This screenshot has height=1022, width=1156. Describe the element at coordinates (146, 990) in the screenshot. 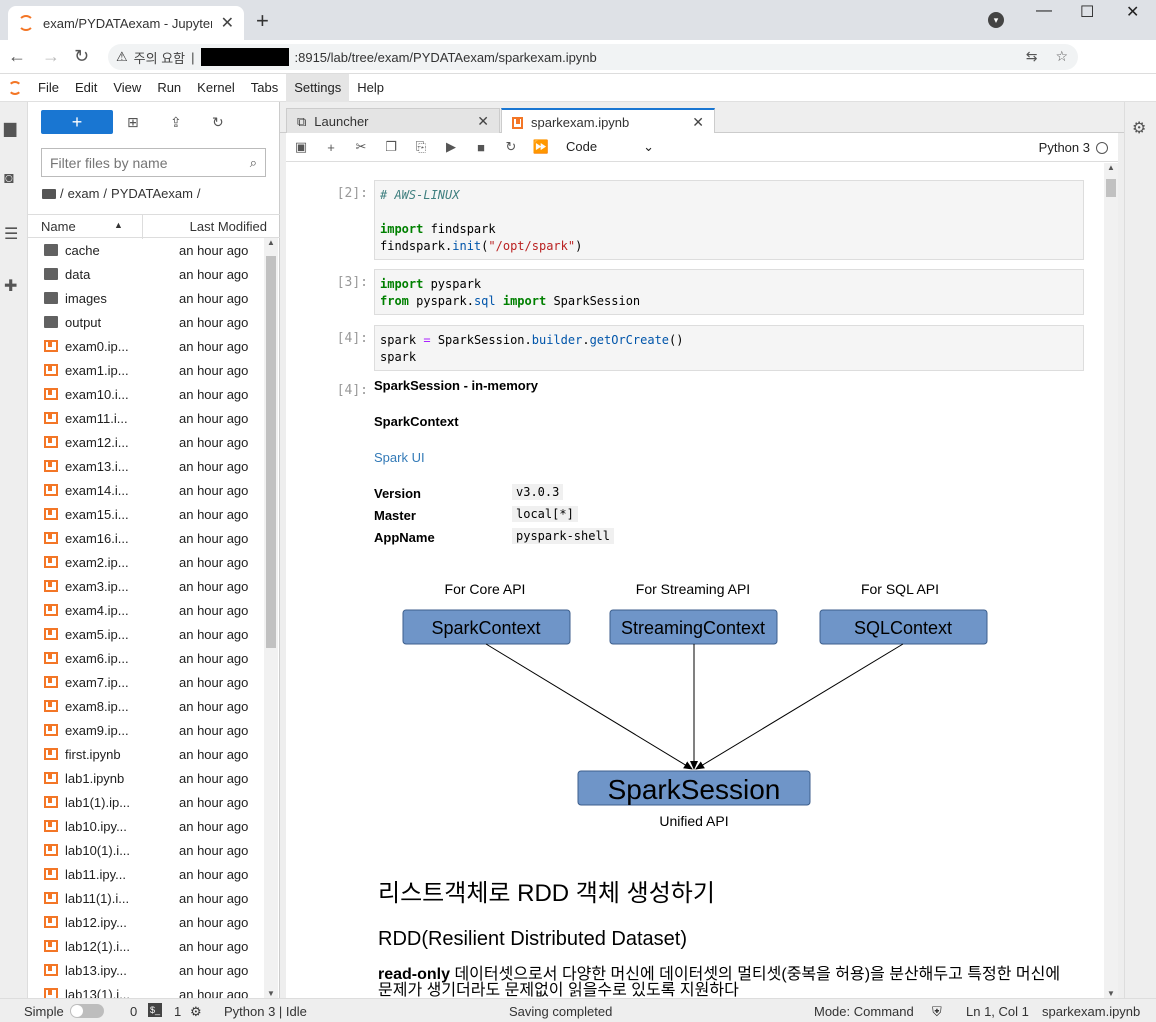

I see `file-list-item: lab13(1).i... an hour ago` at that location.